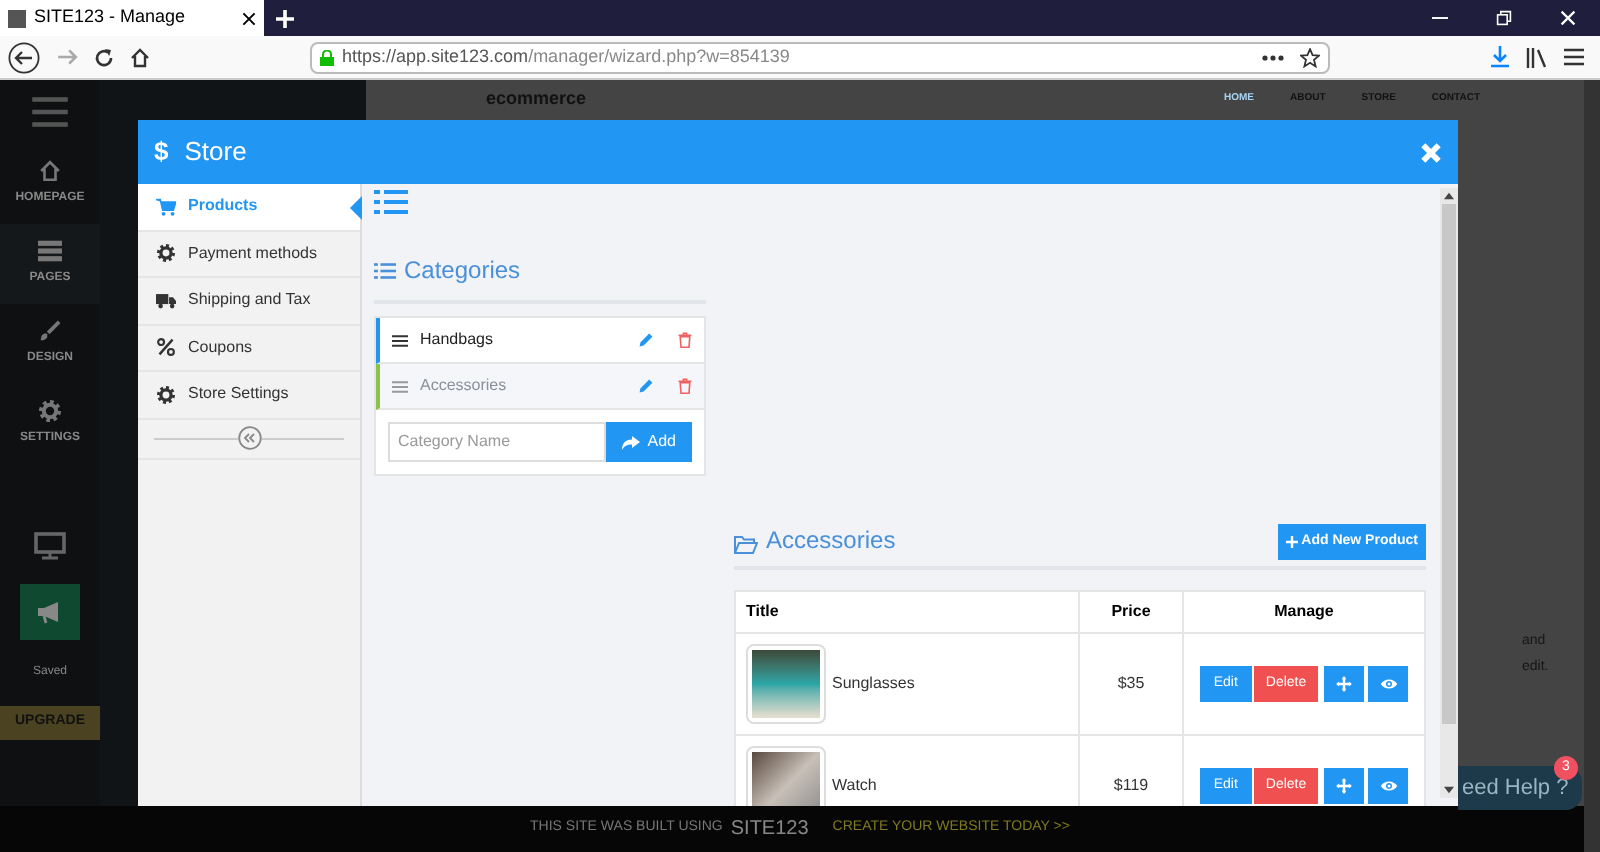  Describe the element at coordinates (166, 300) in the screenshot. I see `truck-icon` at that location.